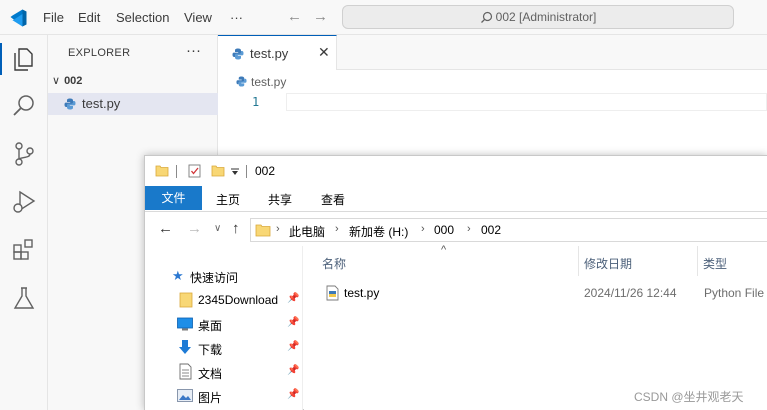 Image resolution: width=767 pixels, height=410 pixels. What do you see at coordinates (89, 17) in the screenshot?
I see `menu-edit: Edit` at bounding box center [89, 17].